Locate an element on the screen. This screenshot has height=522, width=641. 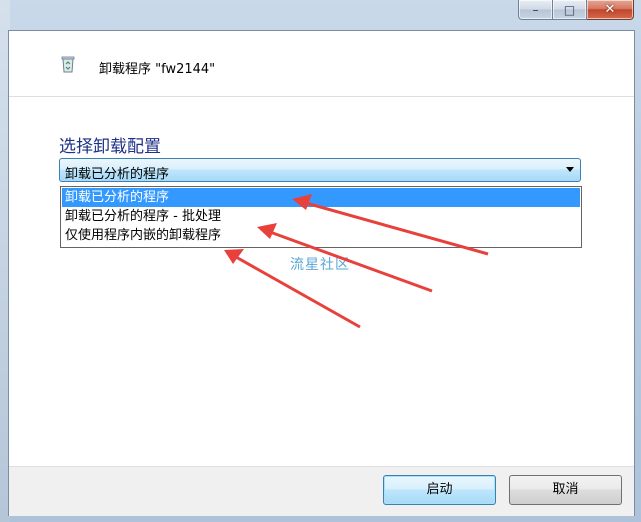
maximize-icon: □ is located at coordinates (569, 9).